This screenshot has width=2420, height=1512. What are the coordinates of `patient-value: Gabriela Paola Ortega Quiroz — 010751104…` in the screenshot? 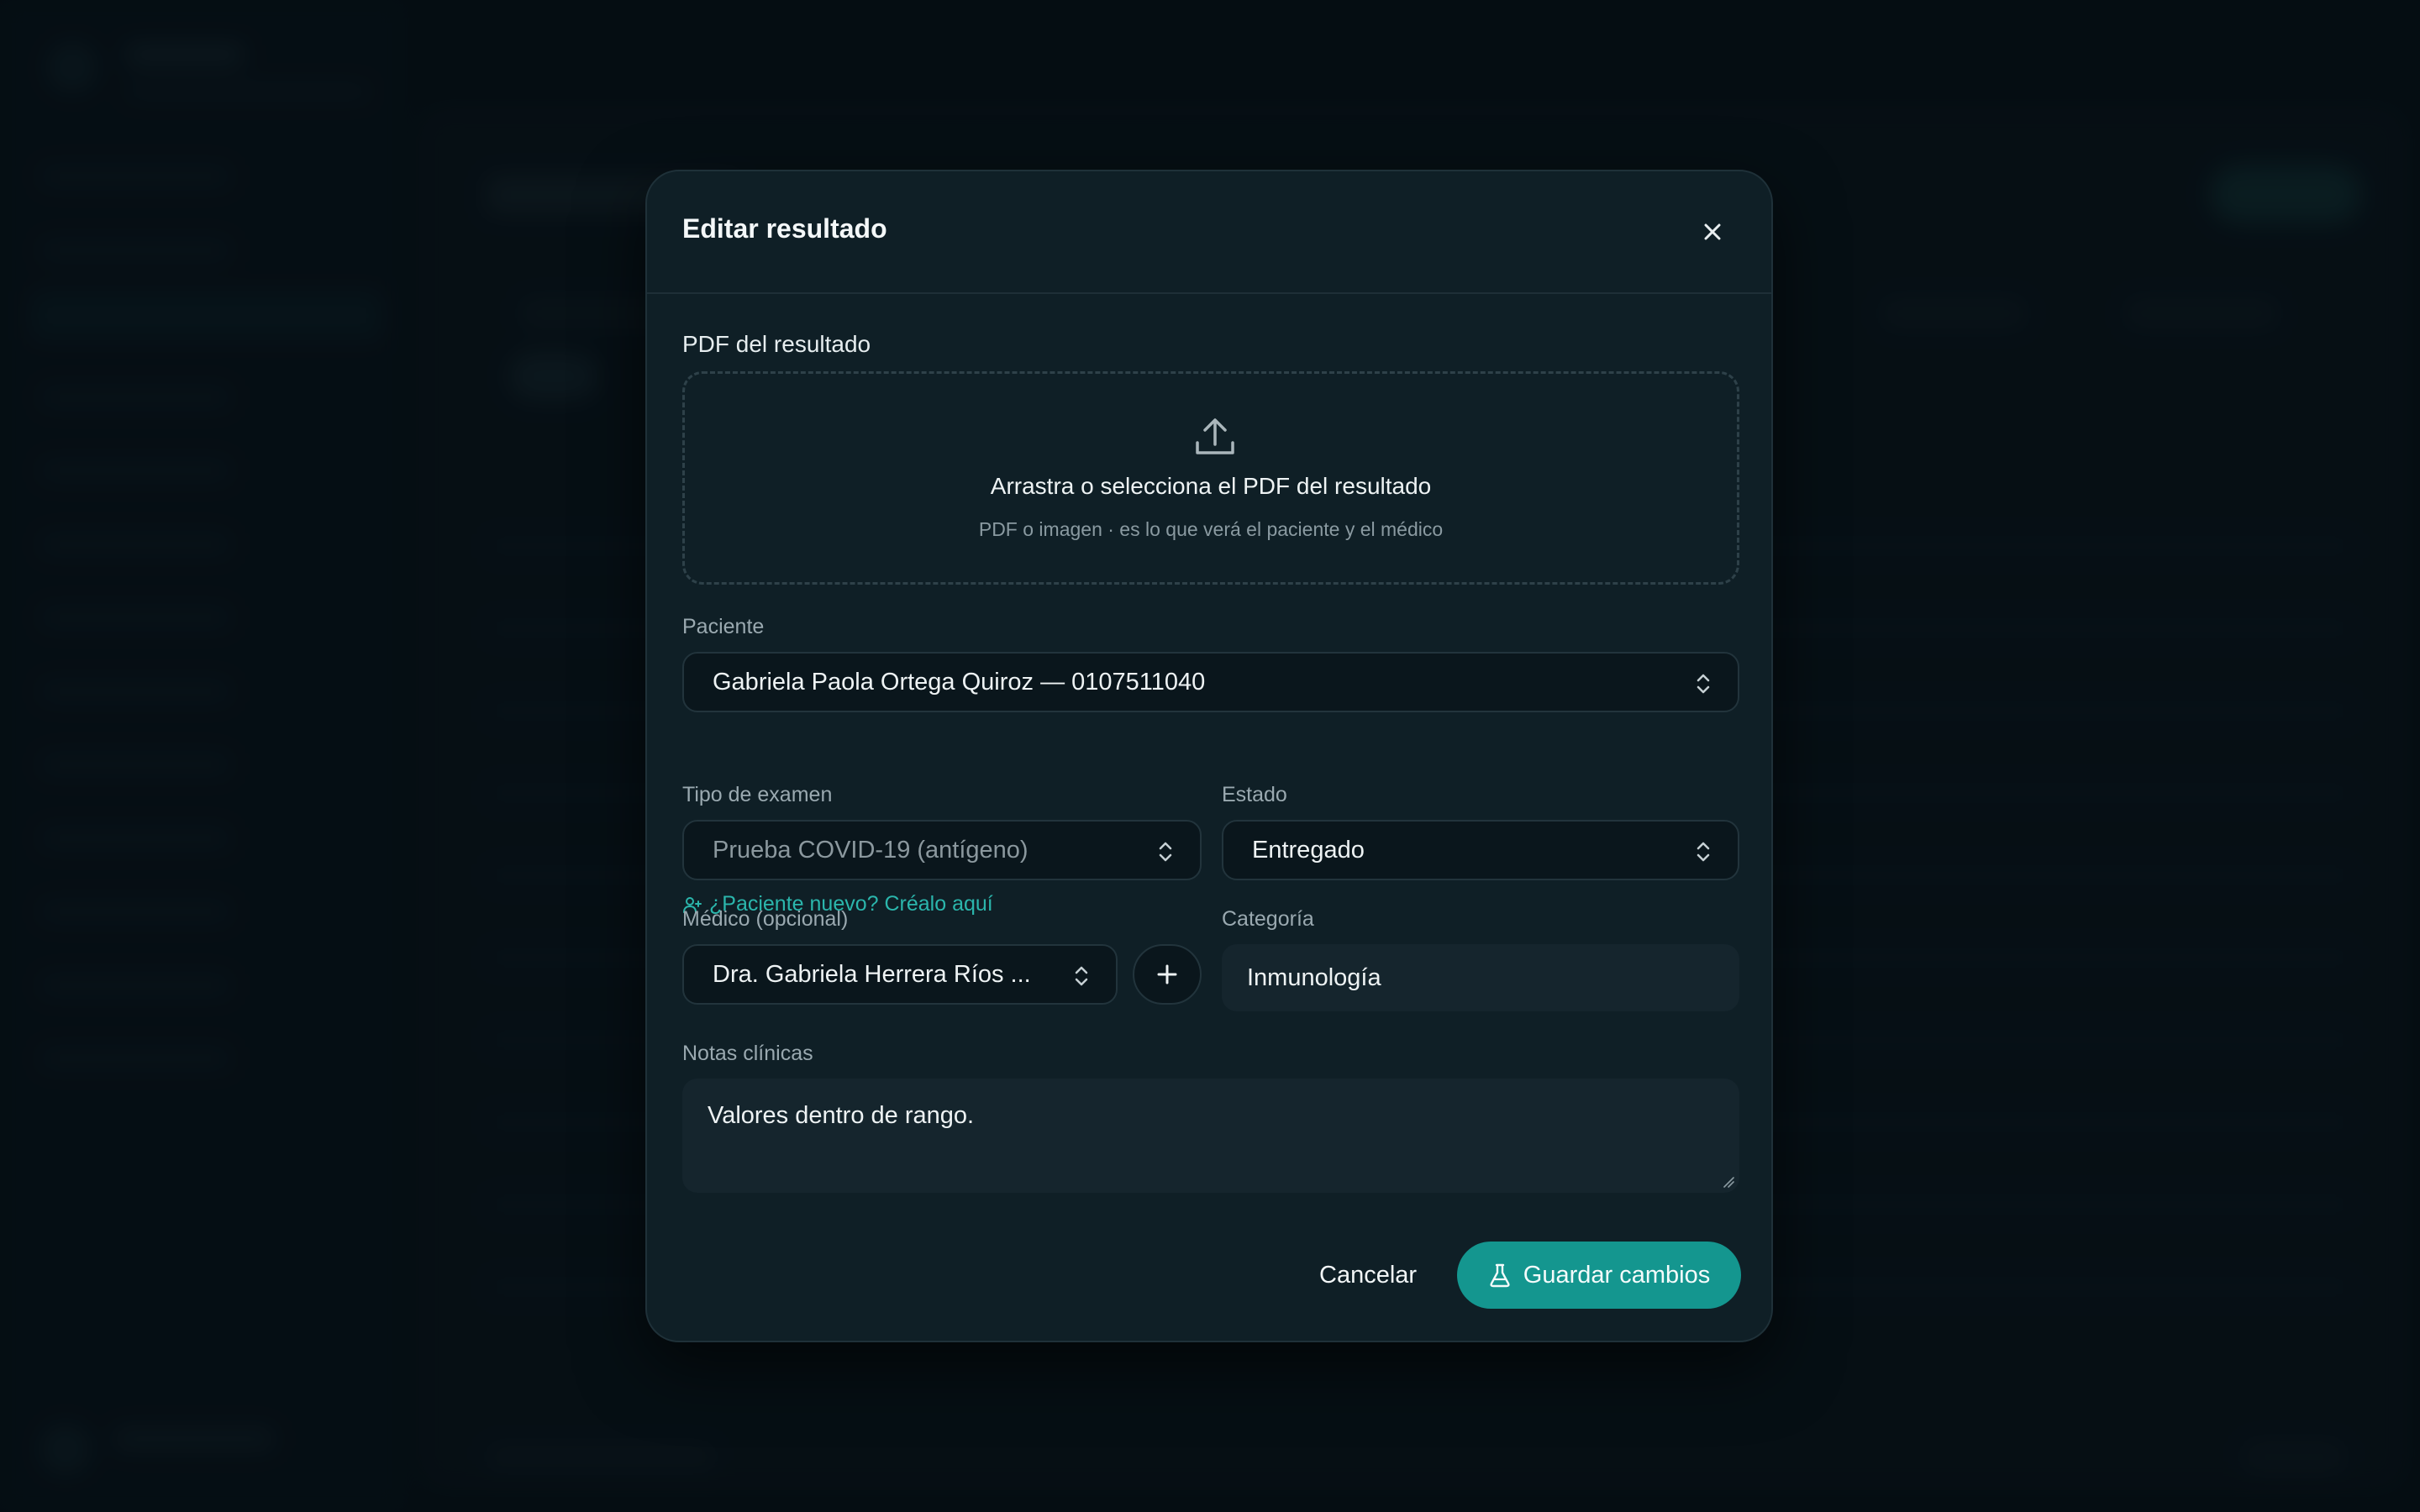 It's located at (960, 682).